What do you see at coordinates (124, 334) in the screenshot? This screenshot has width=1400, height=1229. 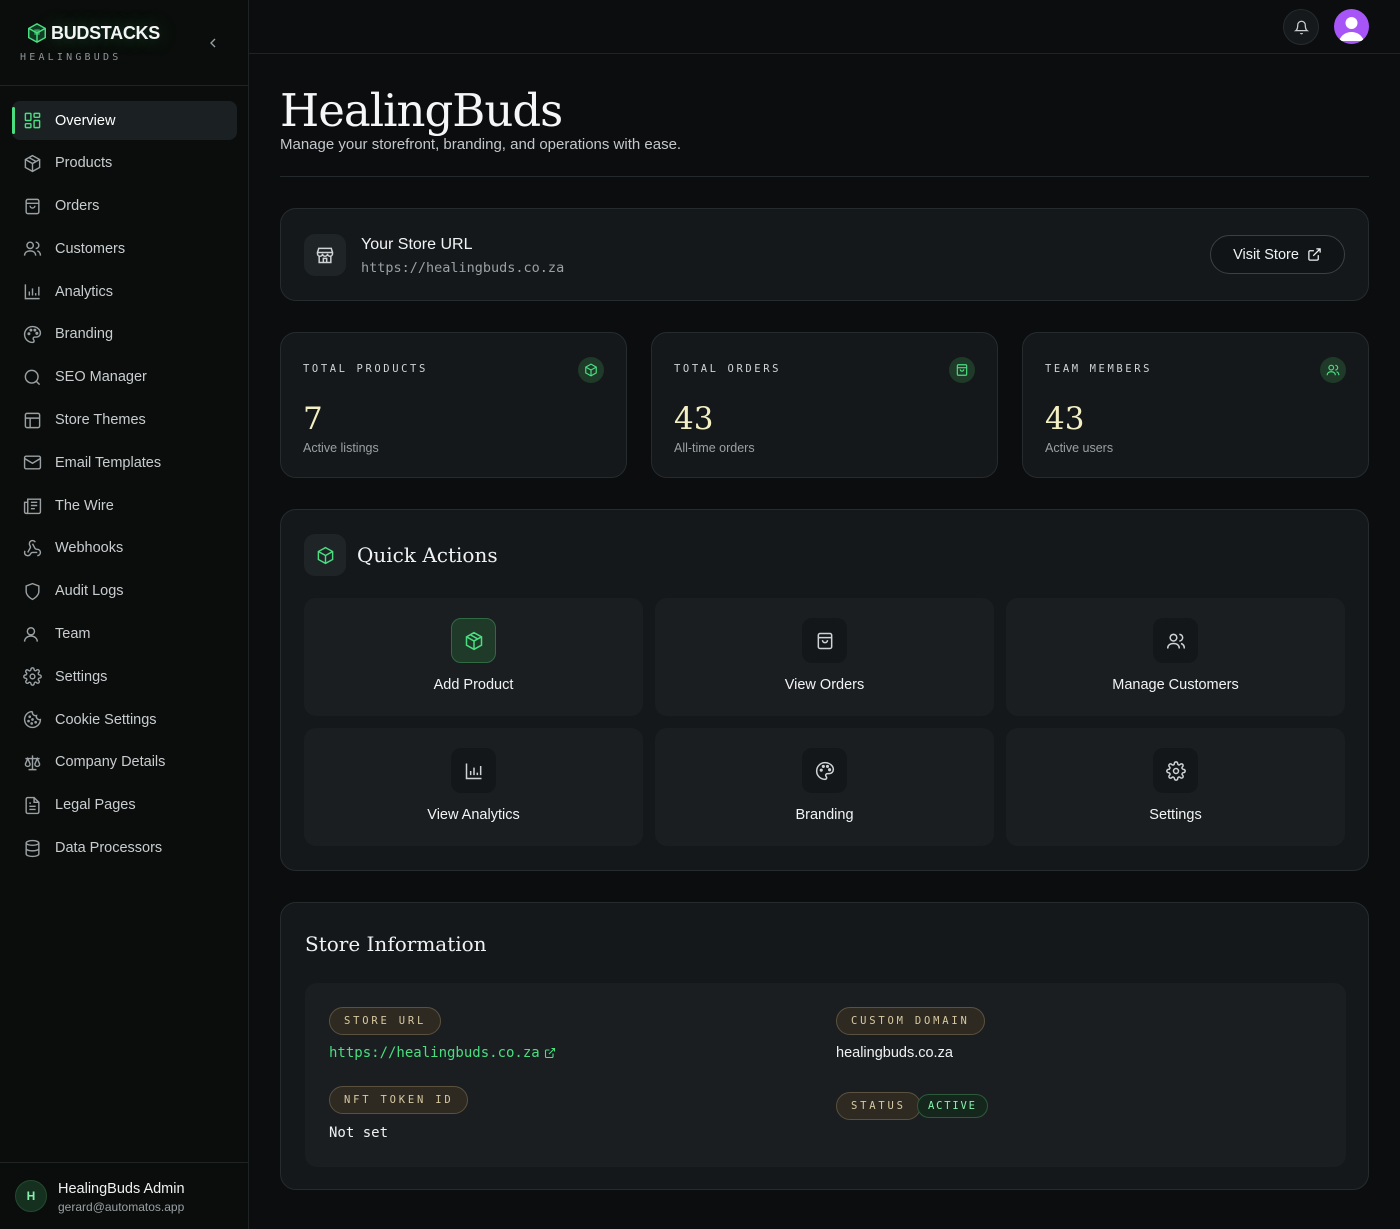 I see `sidebar-item-branding: Branding` at bounding box center [124, 334].